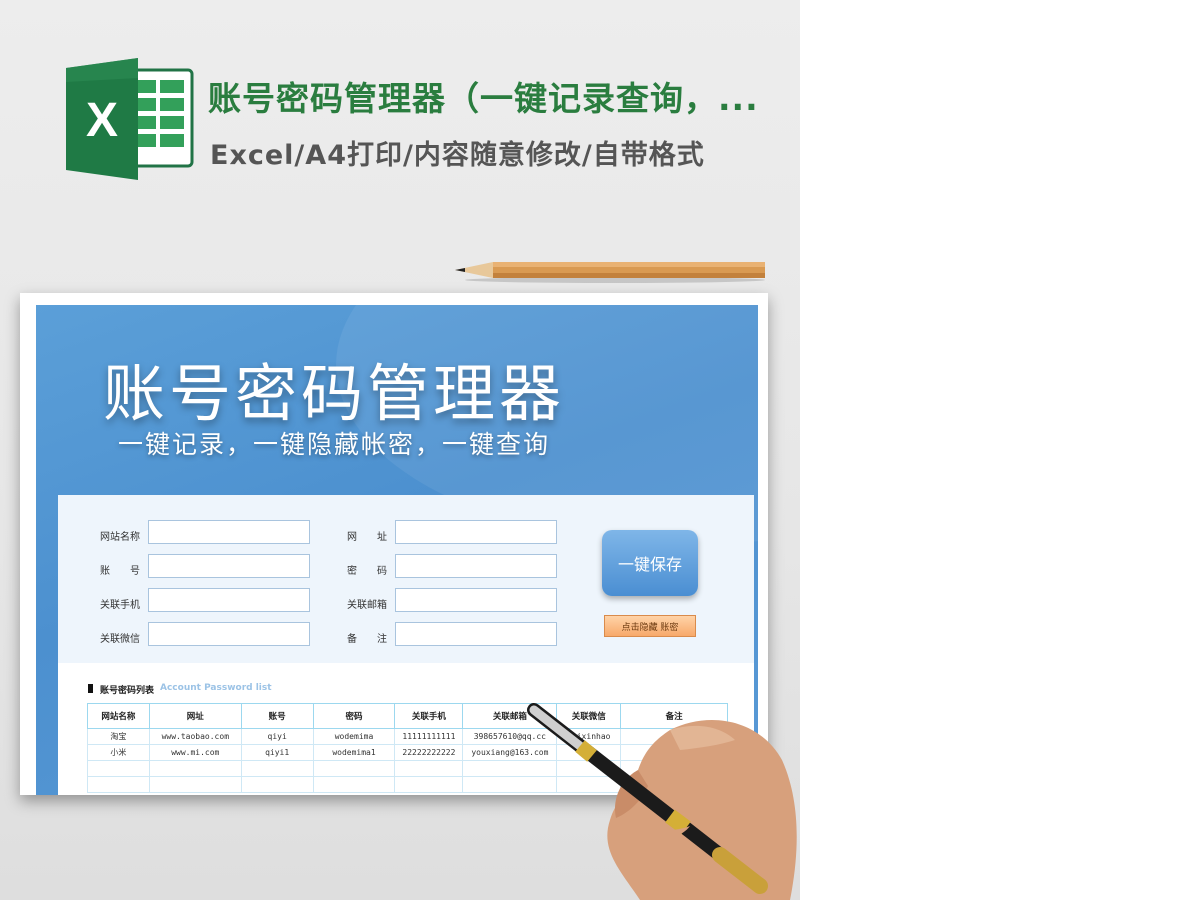 This screenshot has height=900, width=1200. Describe the element at coordinates (229, 634) in the screenshot. I see `wechat-field` at that location.